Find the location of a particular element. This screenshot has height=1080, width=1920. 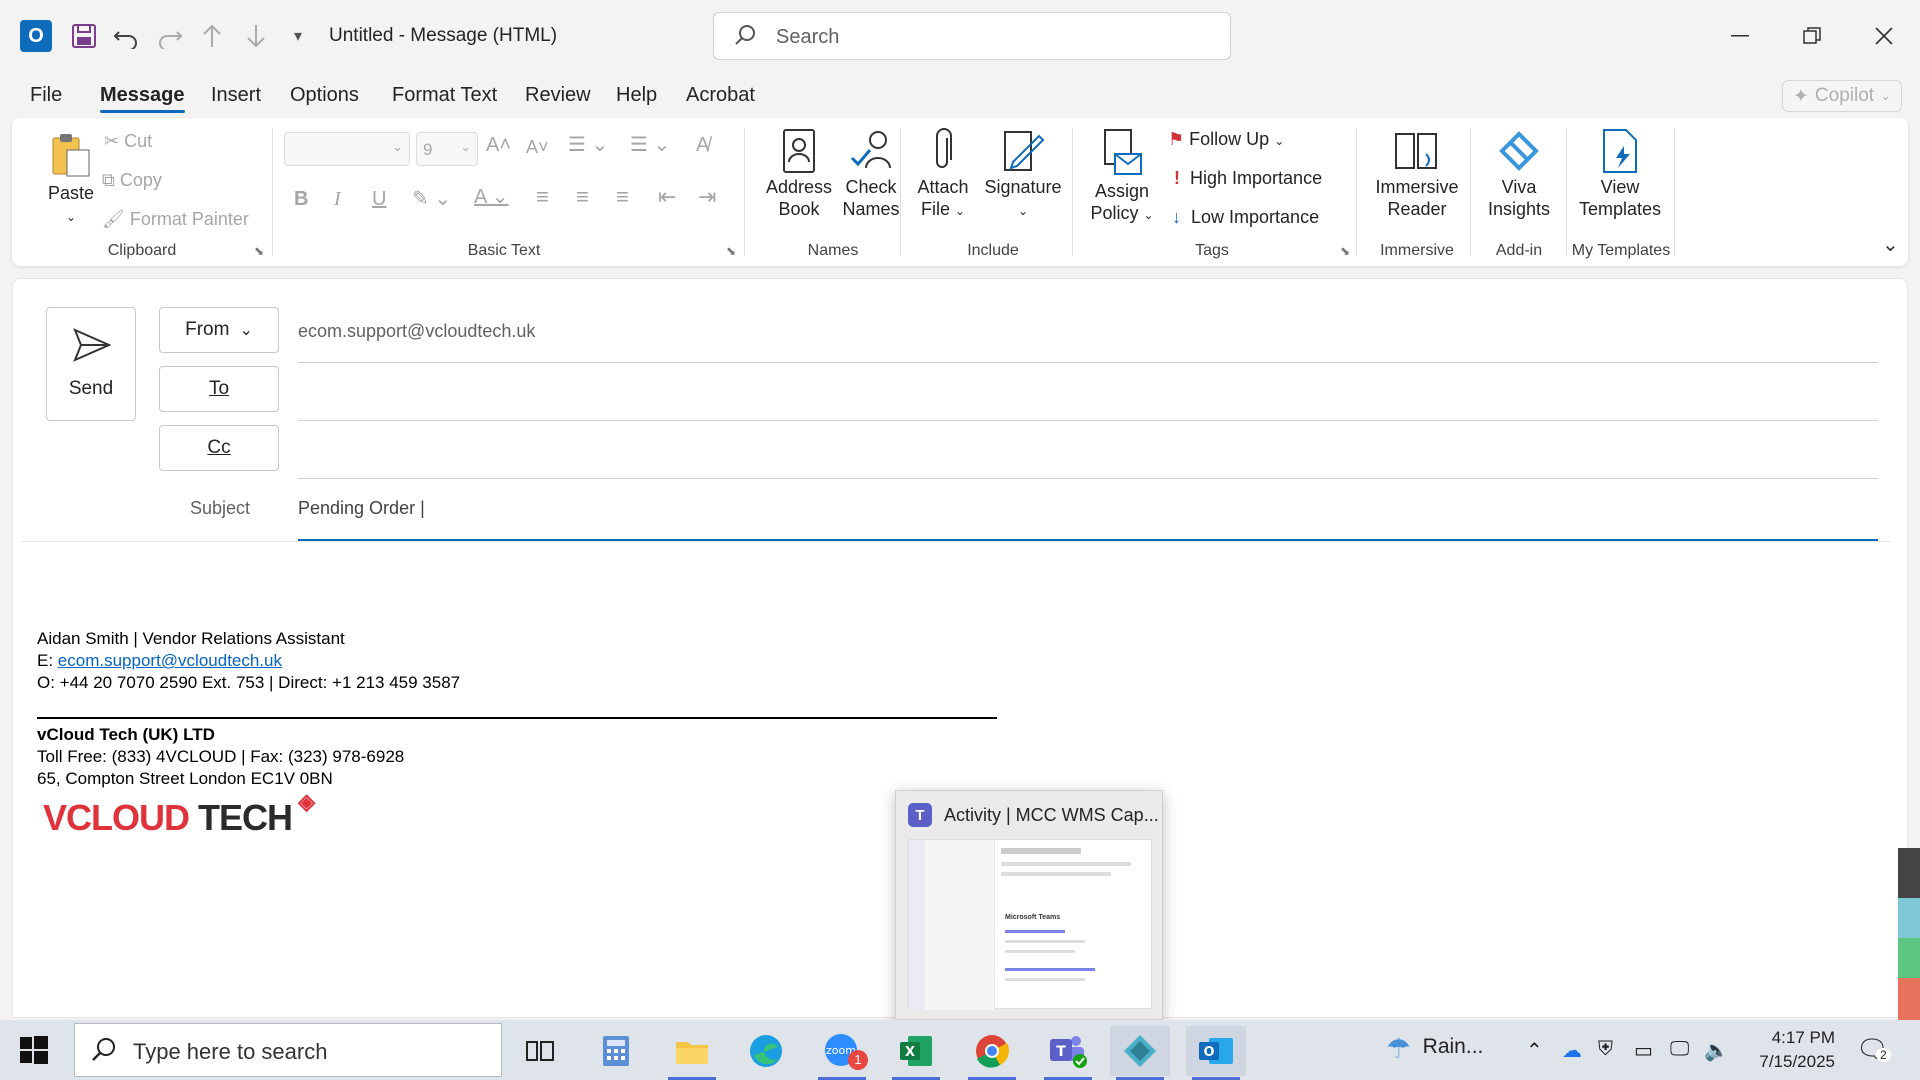

signature-button: Signature ⌄ is located at coordinates (1023, 175).